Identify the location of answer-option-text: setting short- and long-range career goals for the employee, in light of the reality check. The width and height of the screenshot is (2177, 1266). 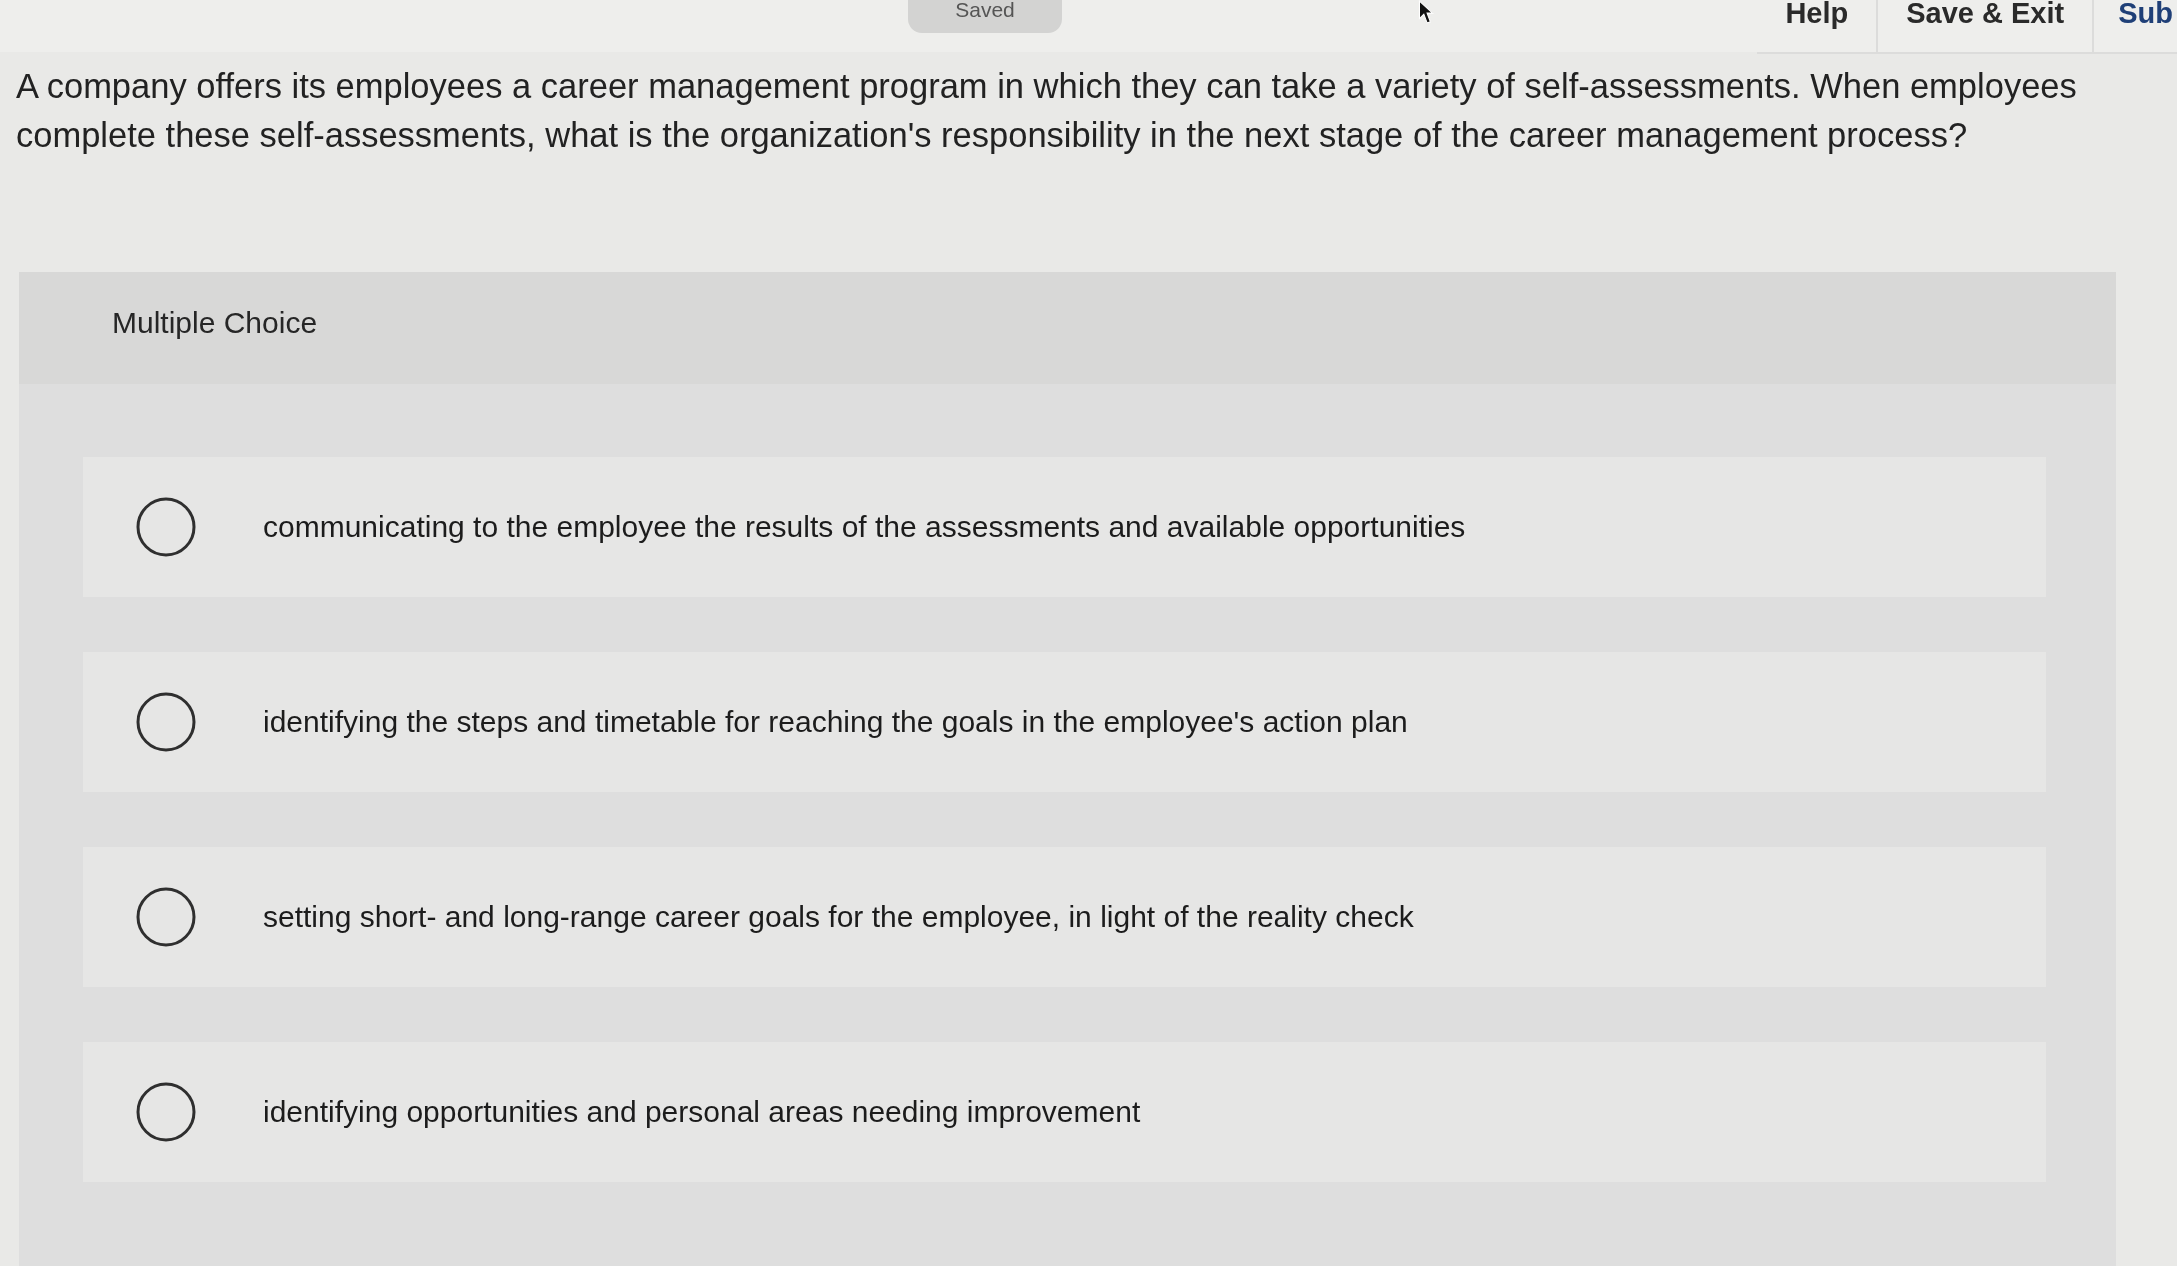
(838, 917).